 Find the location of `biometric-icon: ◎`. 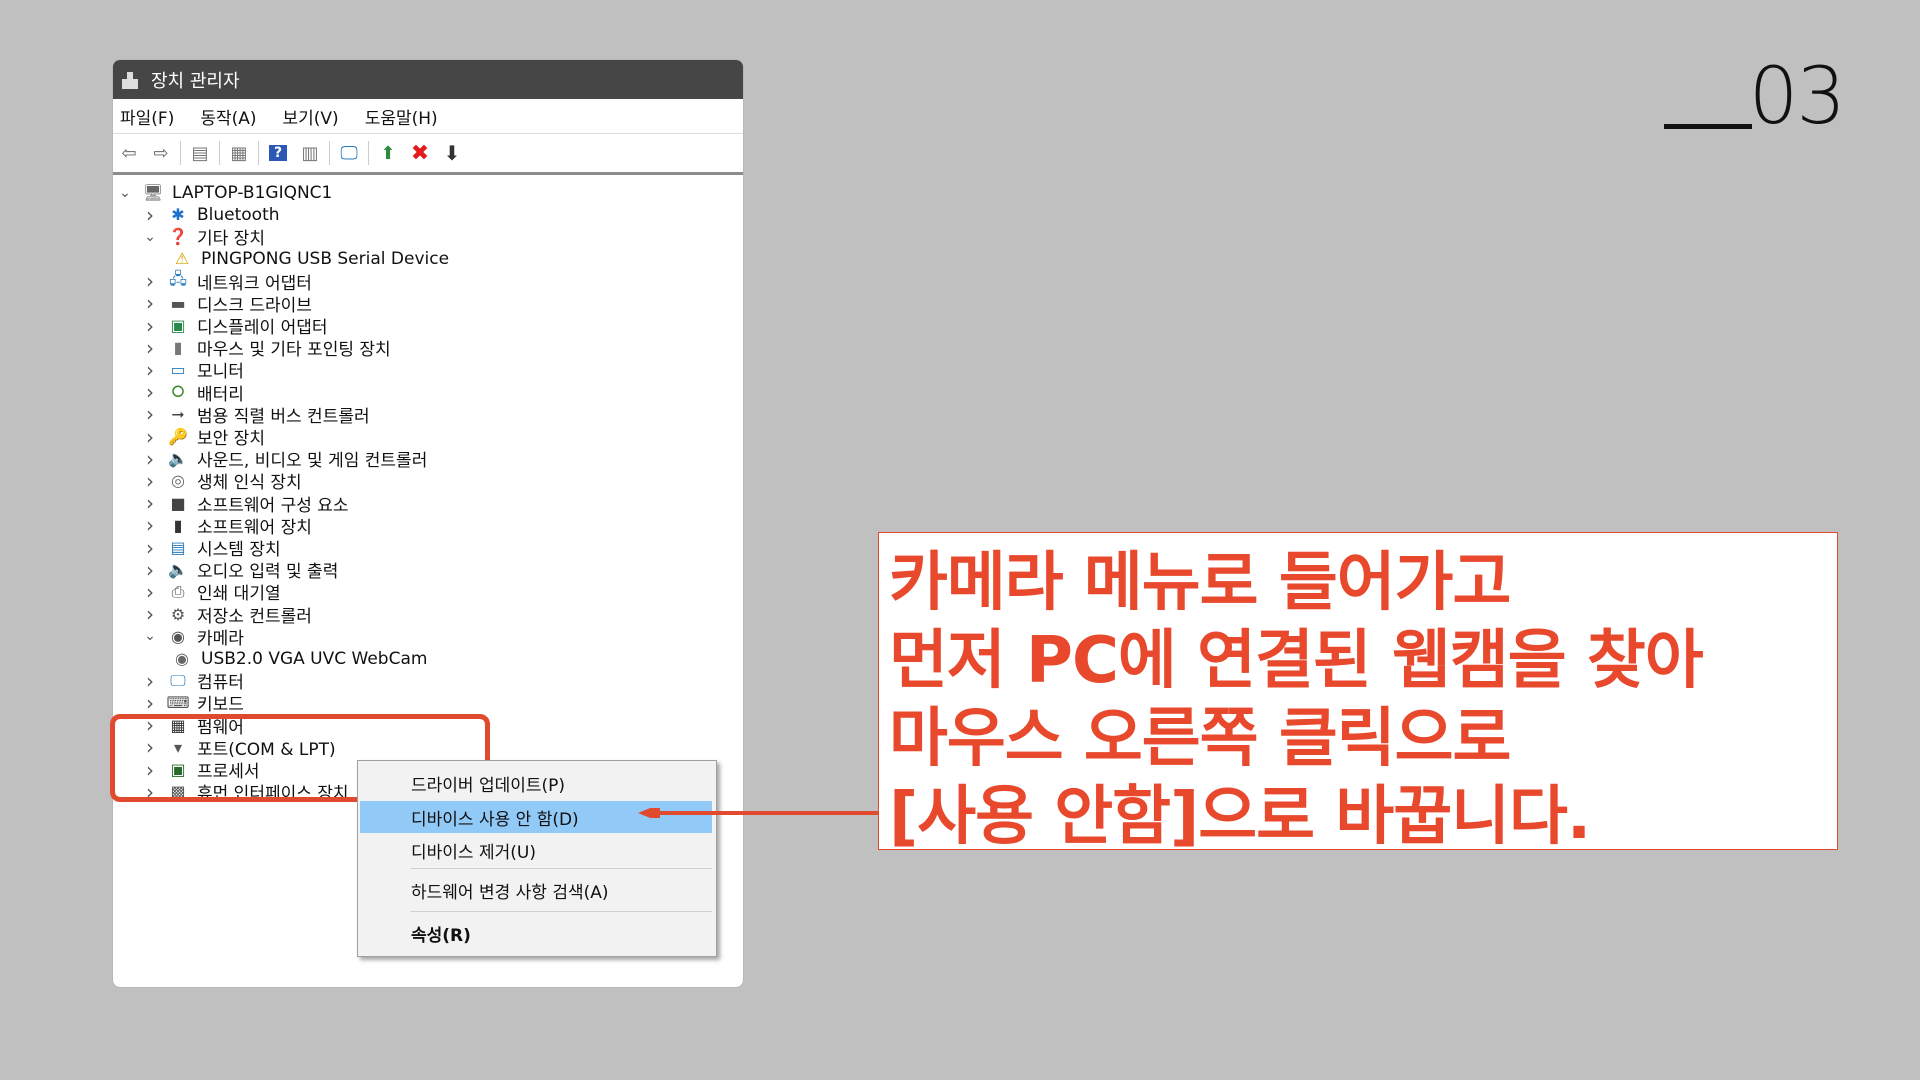

biometric-icon: ◎ is located at coordinates (178, 481).